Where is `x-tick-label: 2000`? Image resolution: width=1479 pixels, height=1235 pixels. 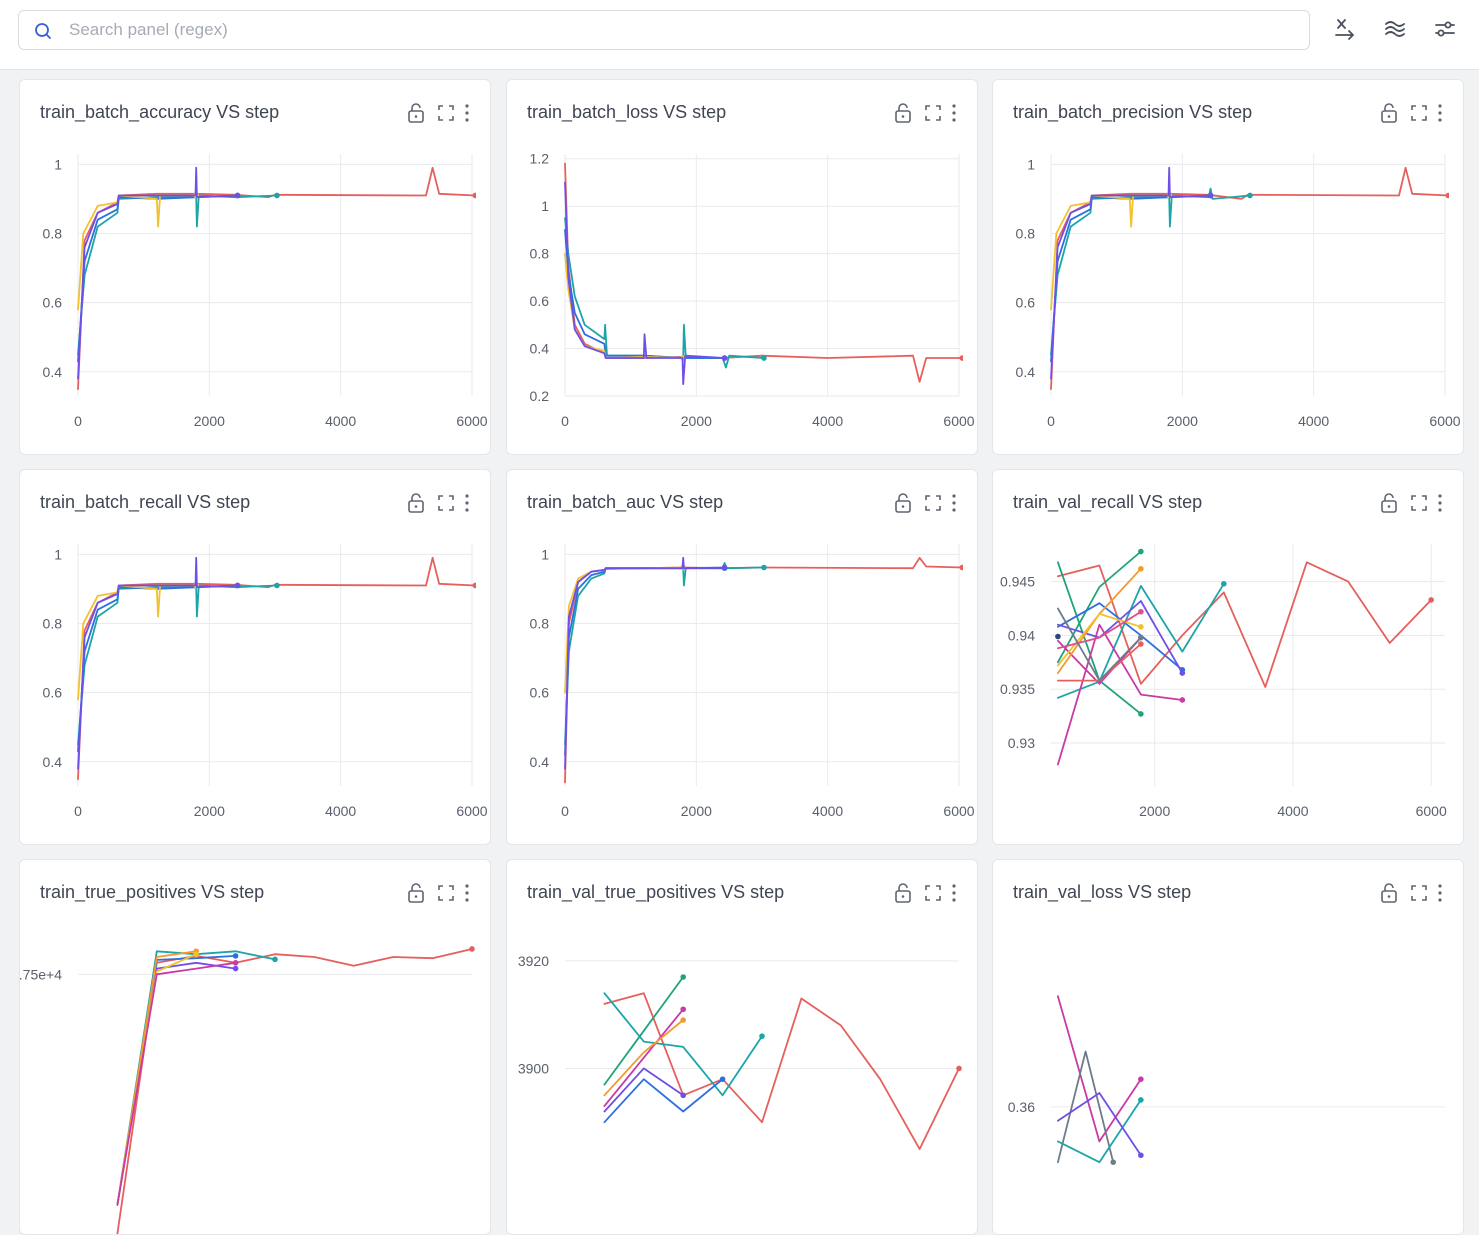
x-tick-label: 2000 is located at coordinates (696, 421).